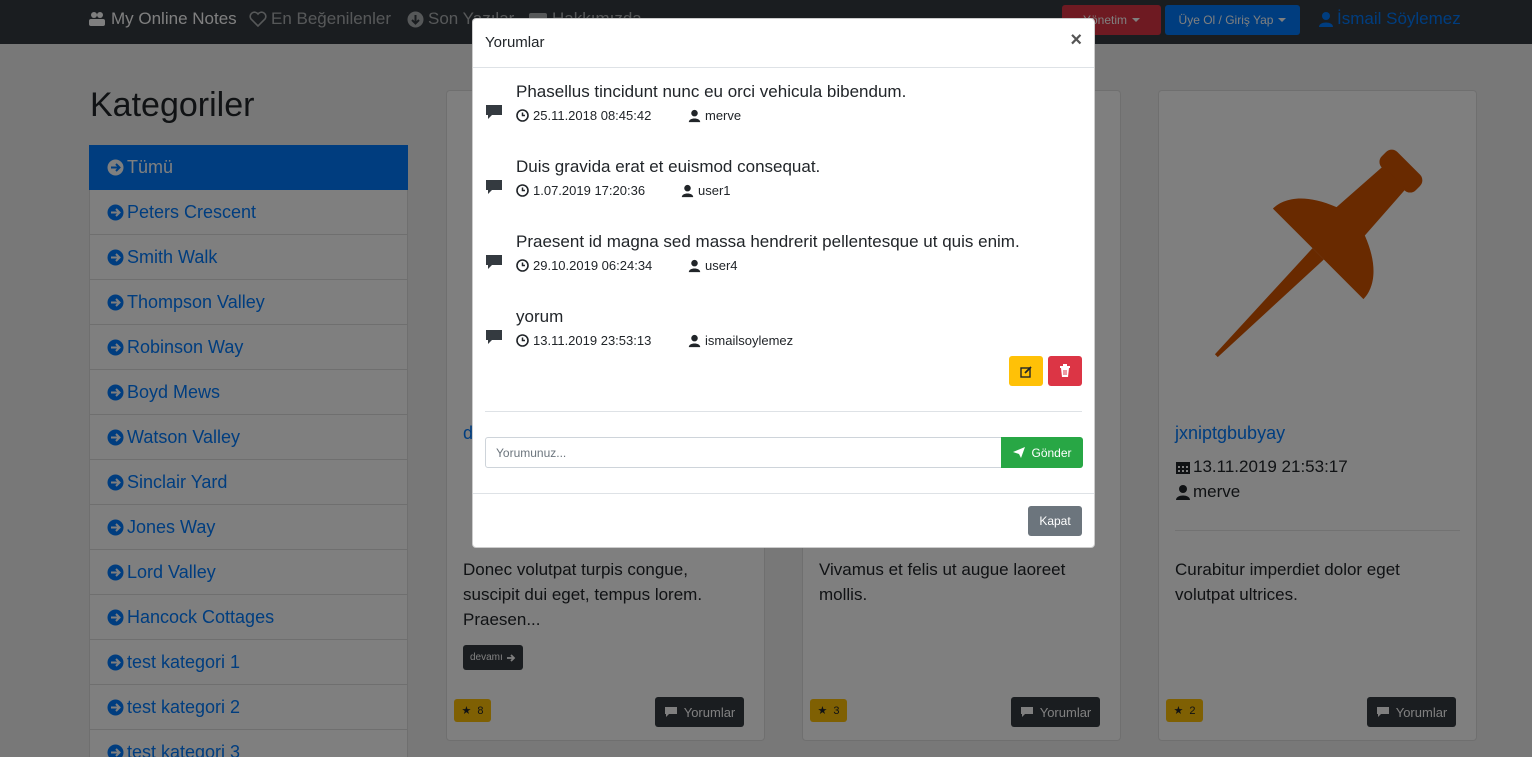 The image size is (1532, 757). I want to click on comment-meta: 1.07.2019 17:20:36 user1, so click(623, 190).